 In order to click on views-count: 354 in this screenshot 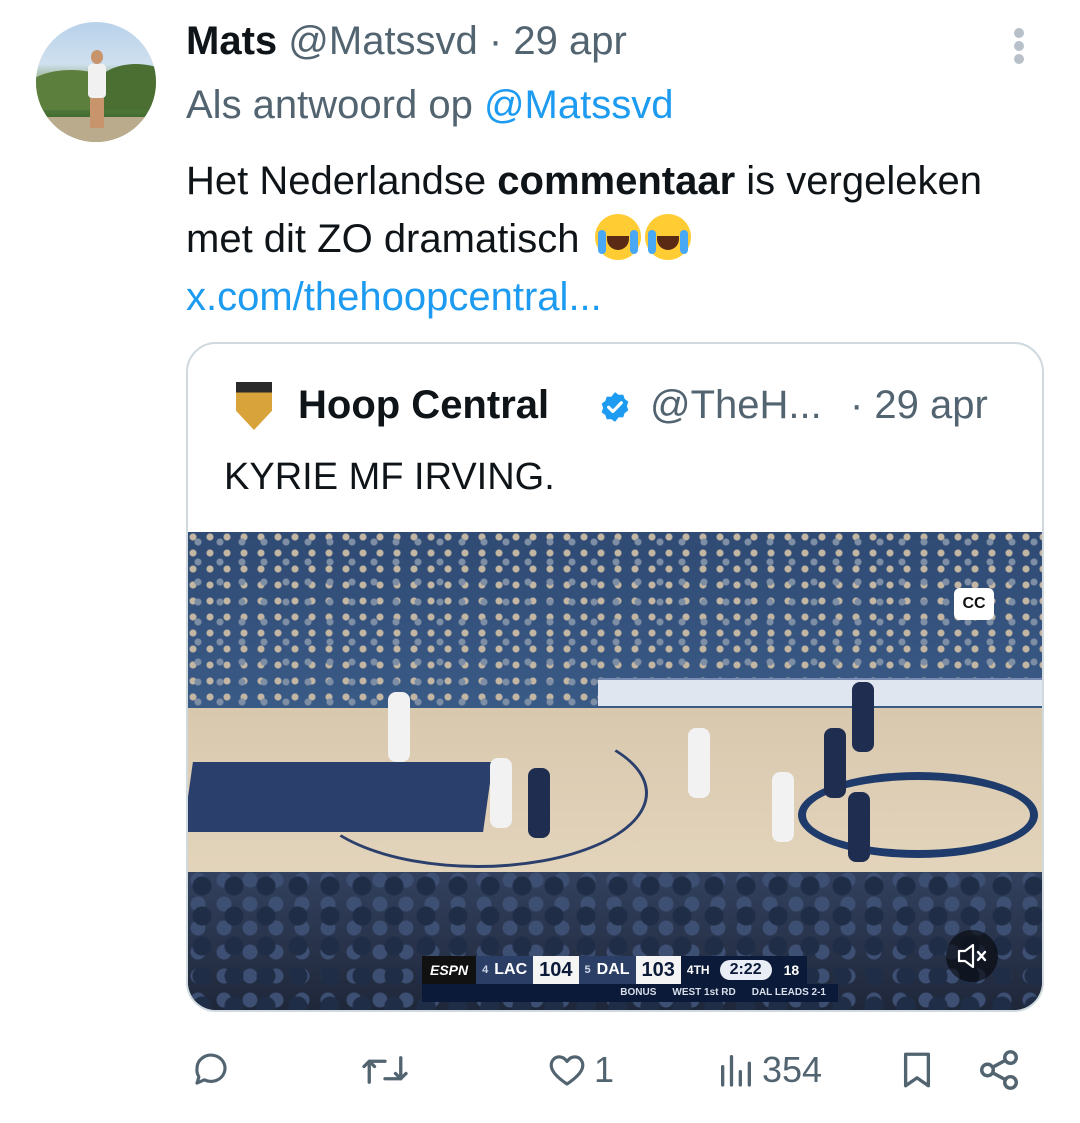, I will do `click(792, 1069)`.